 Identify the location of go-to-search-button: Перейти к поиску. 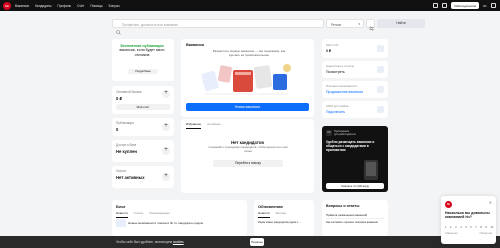
(248, 163).